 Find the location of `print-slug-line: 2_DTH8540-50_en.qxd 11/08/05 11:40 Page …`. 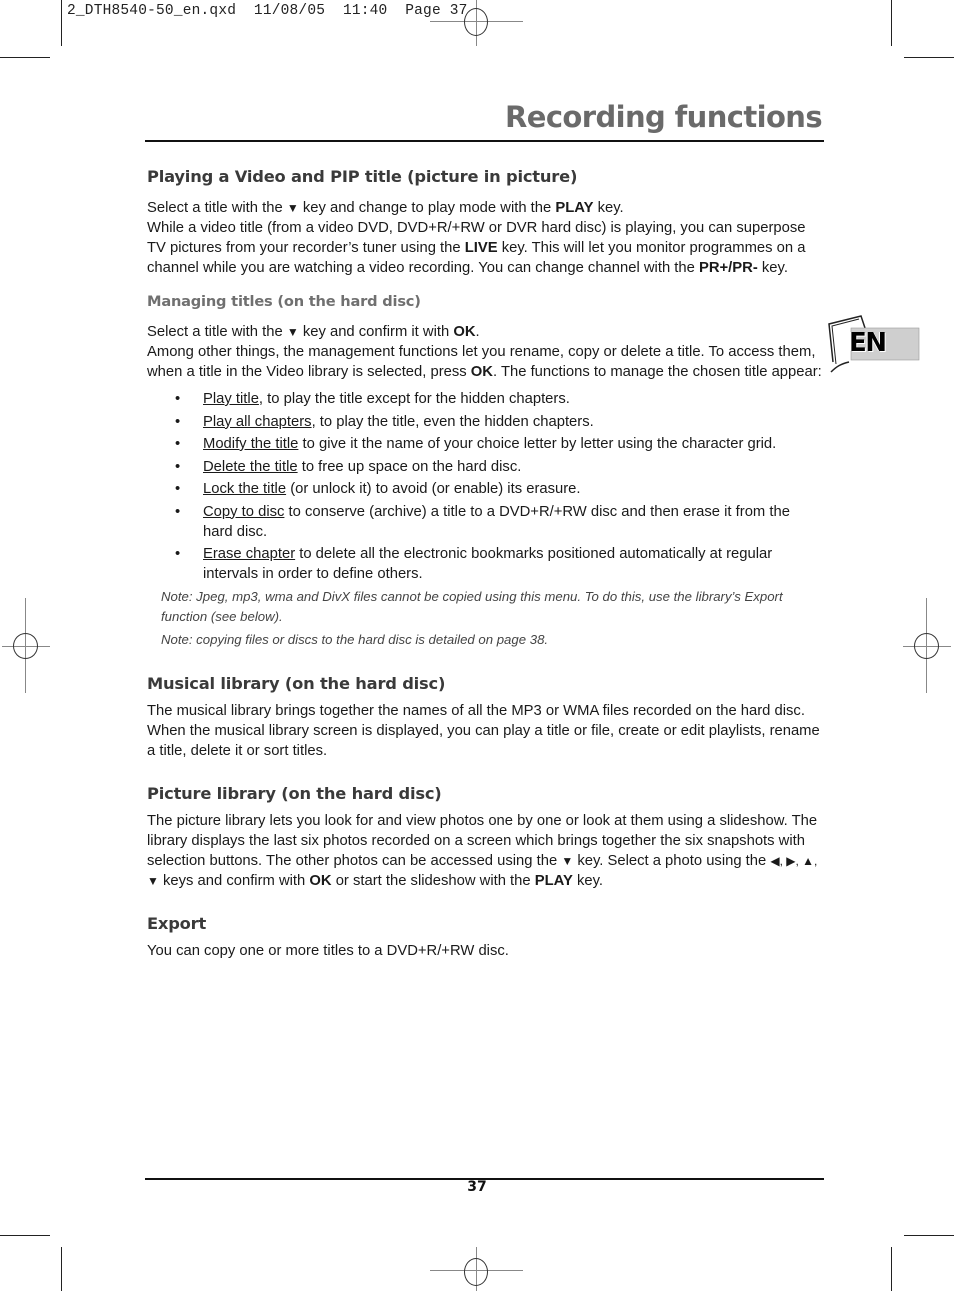

print-slug-line: 2_DTH8540-50_en.qxd 11/08/05 11:40 Page … is located at coordinates (267, 11).